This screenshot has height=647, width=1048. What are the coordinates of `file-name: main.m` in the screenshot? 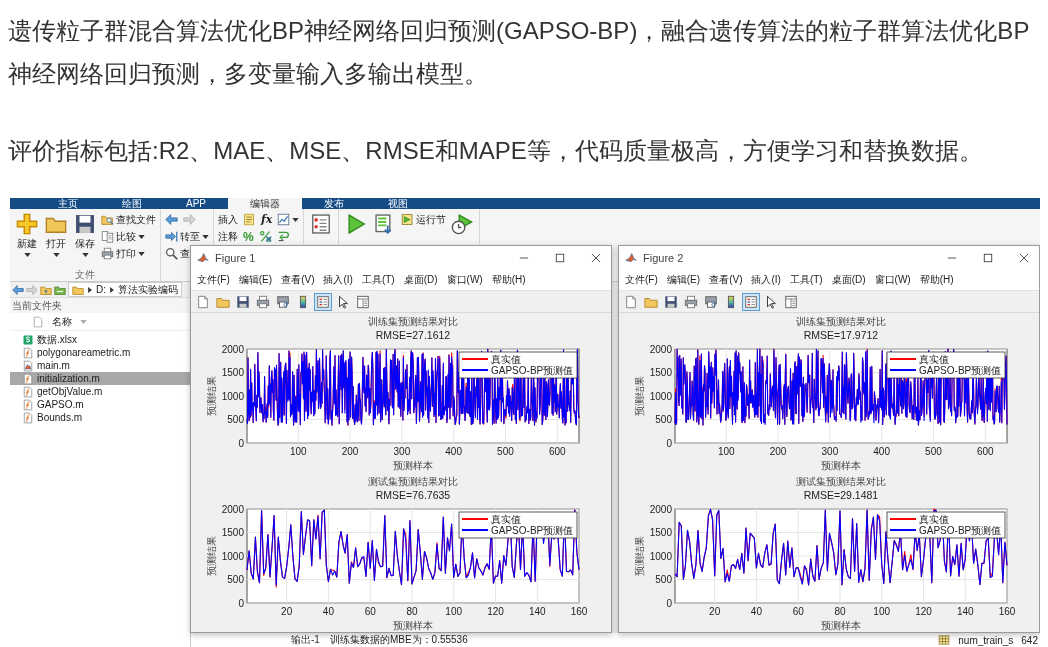 It's located at (53, 365).